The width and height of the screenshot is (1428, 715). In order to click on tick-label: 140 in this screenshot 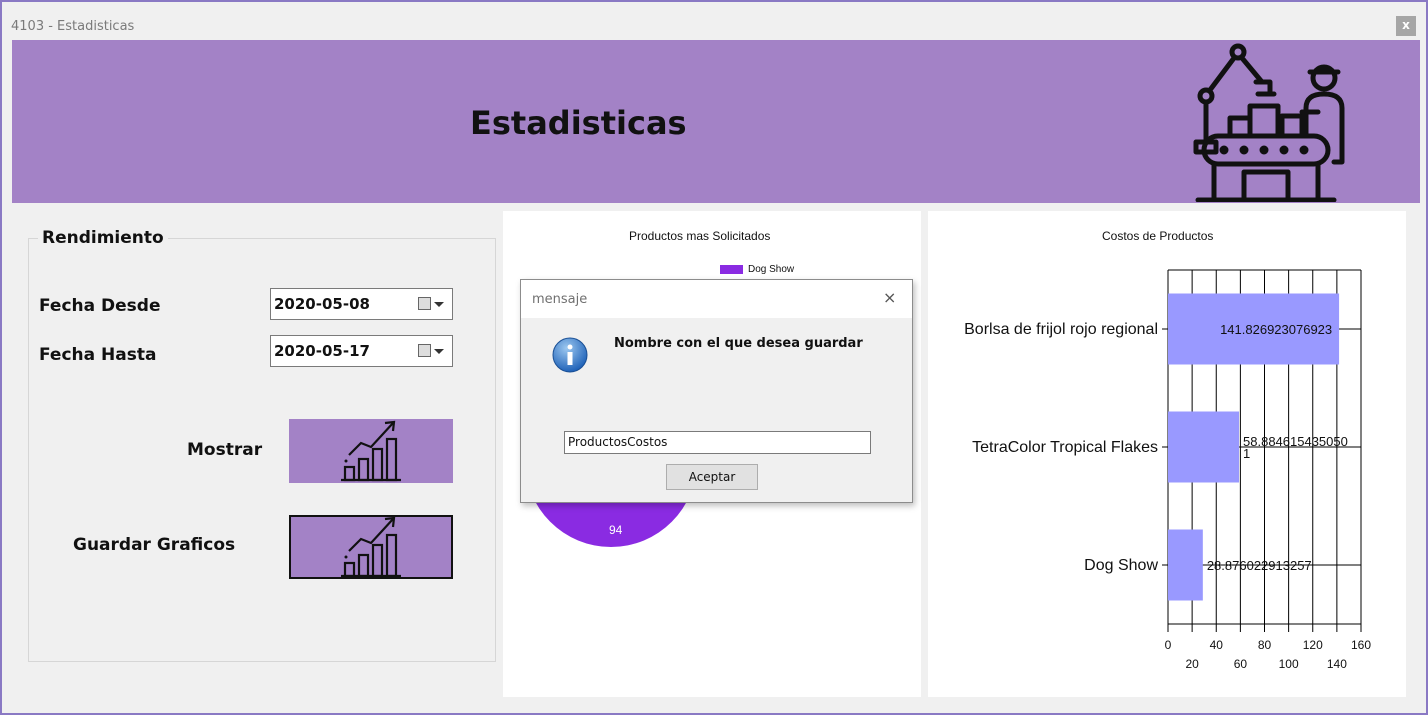, I will do `click(1337, 664)`.